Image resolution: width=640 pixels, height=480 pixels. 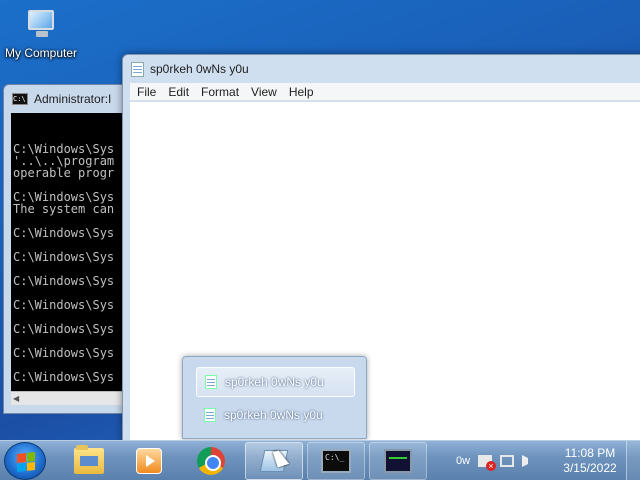 I want to click on menu-file: File, so click(x=146, y=92).